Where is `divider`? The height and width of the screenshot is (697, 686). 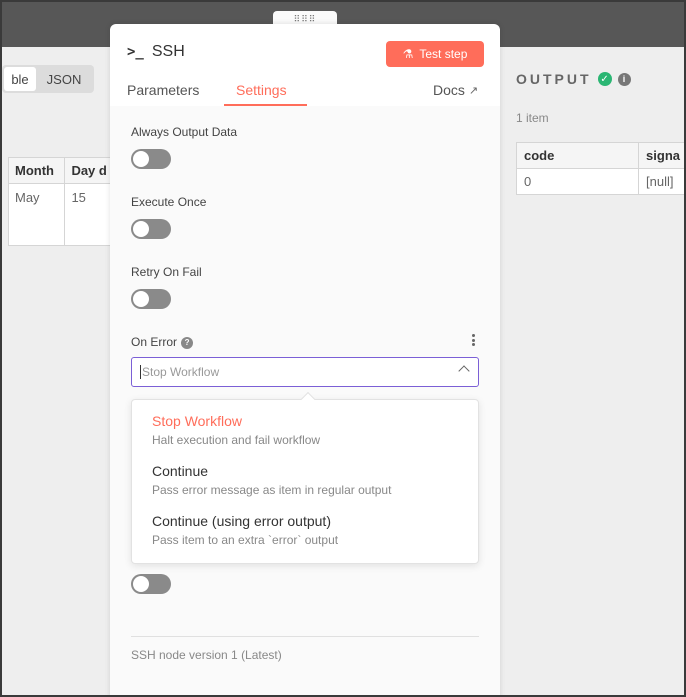
divider is located at coordinates (305, 636).